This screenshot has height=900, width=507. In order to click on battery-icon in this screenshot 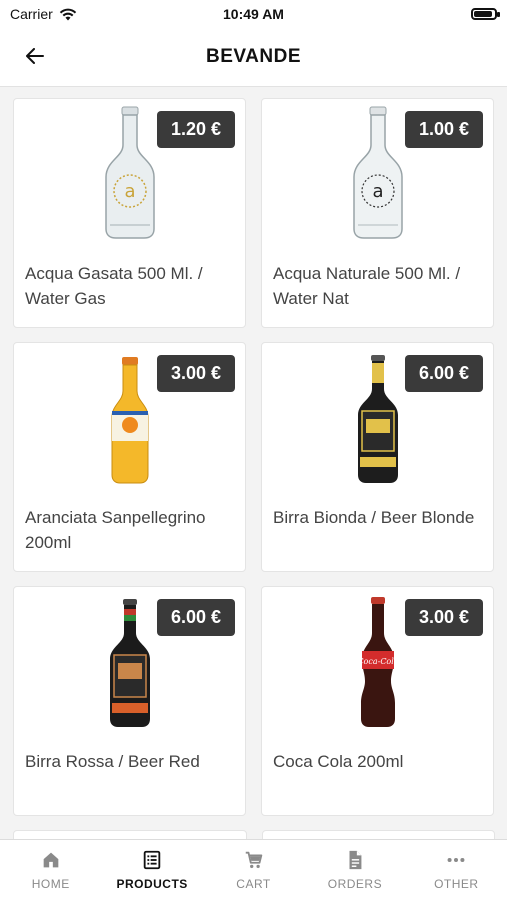, I will do `click(485, 14)`.